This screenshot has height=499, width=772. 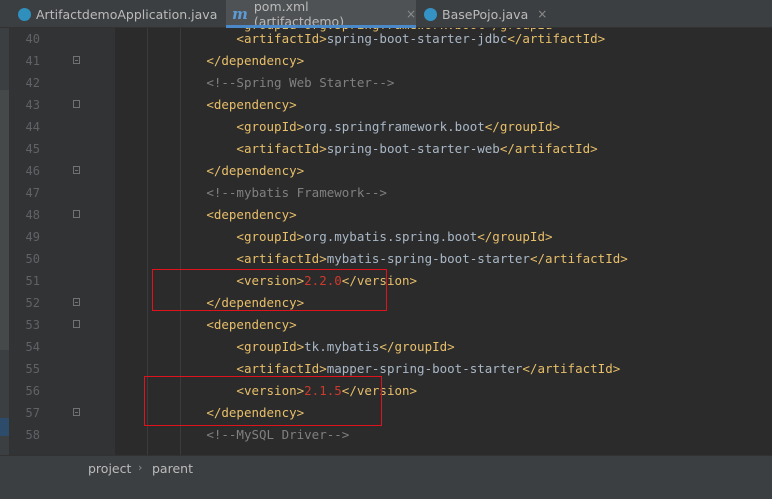 What do you see at coordinates (32, 435) in the screenshot?
I see `line-number: 58` at bounding box center [32, 435].